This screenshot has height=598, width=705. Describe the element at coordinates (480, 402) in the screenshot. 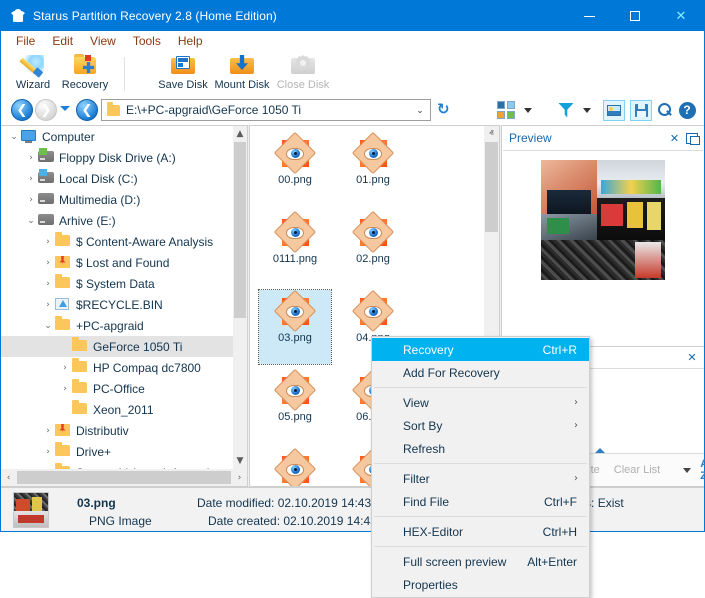

I see `context-menu-item: View ›` at that location.